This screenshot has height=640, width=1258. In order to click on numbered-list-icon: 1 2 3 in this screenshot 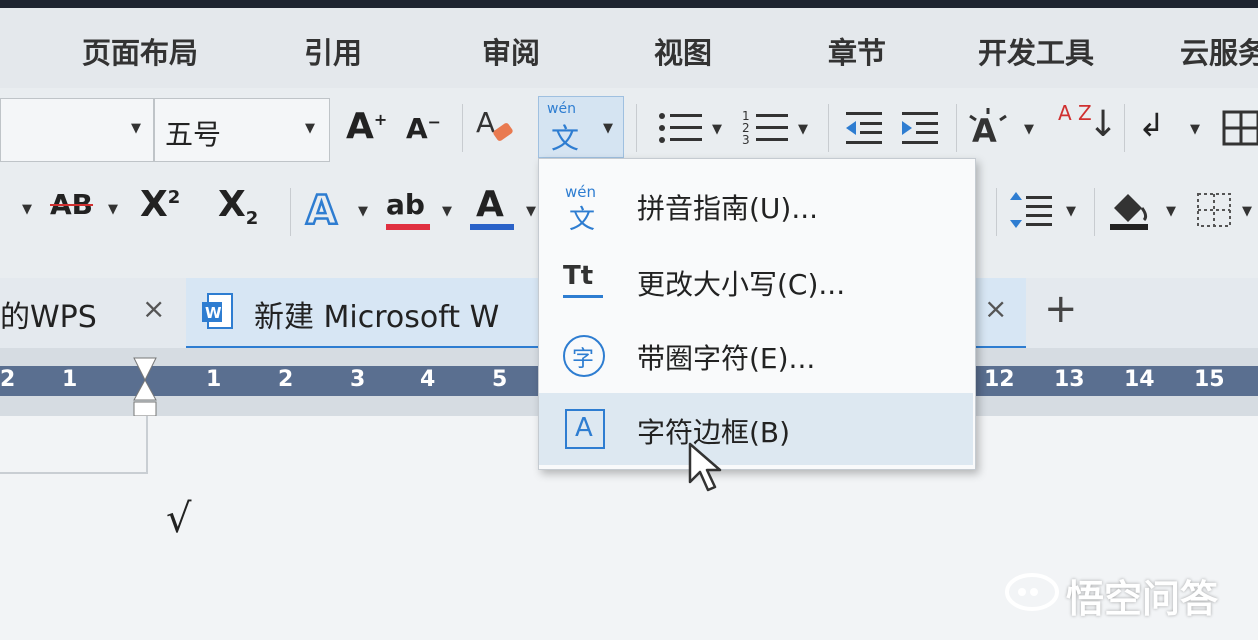, I will do `click(765, 128)`.